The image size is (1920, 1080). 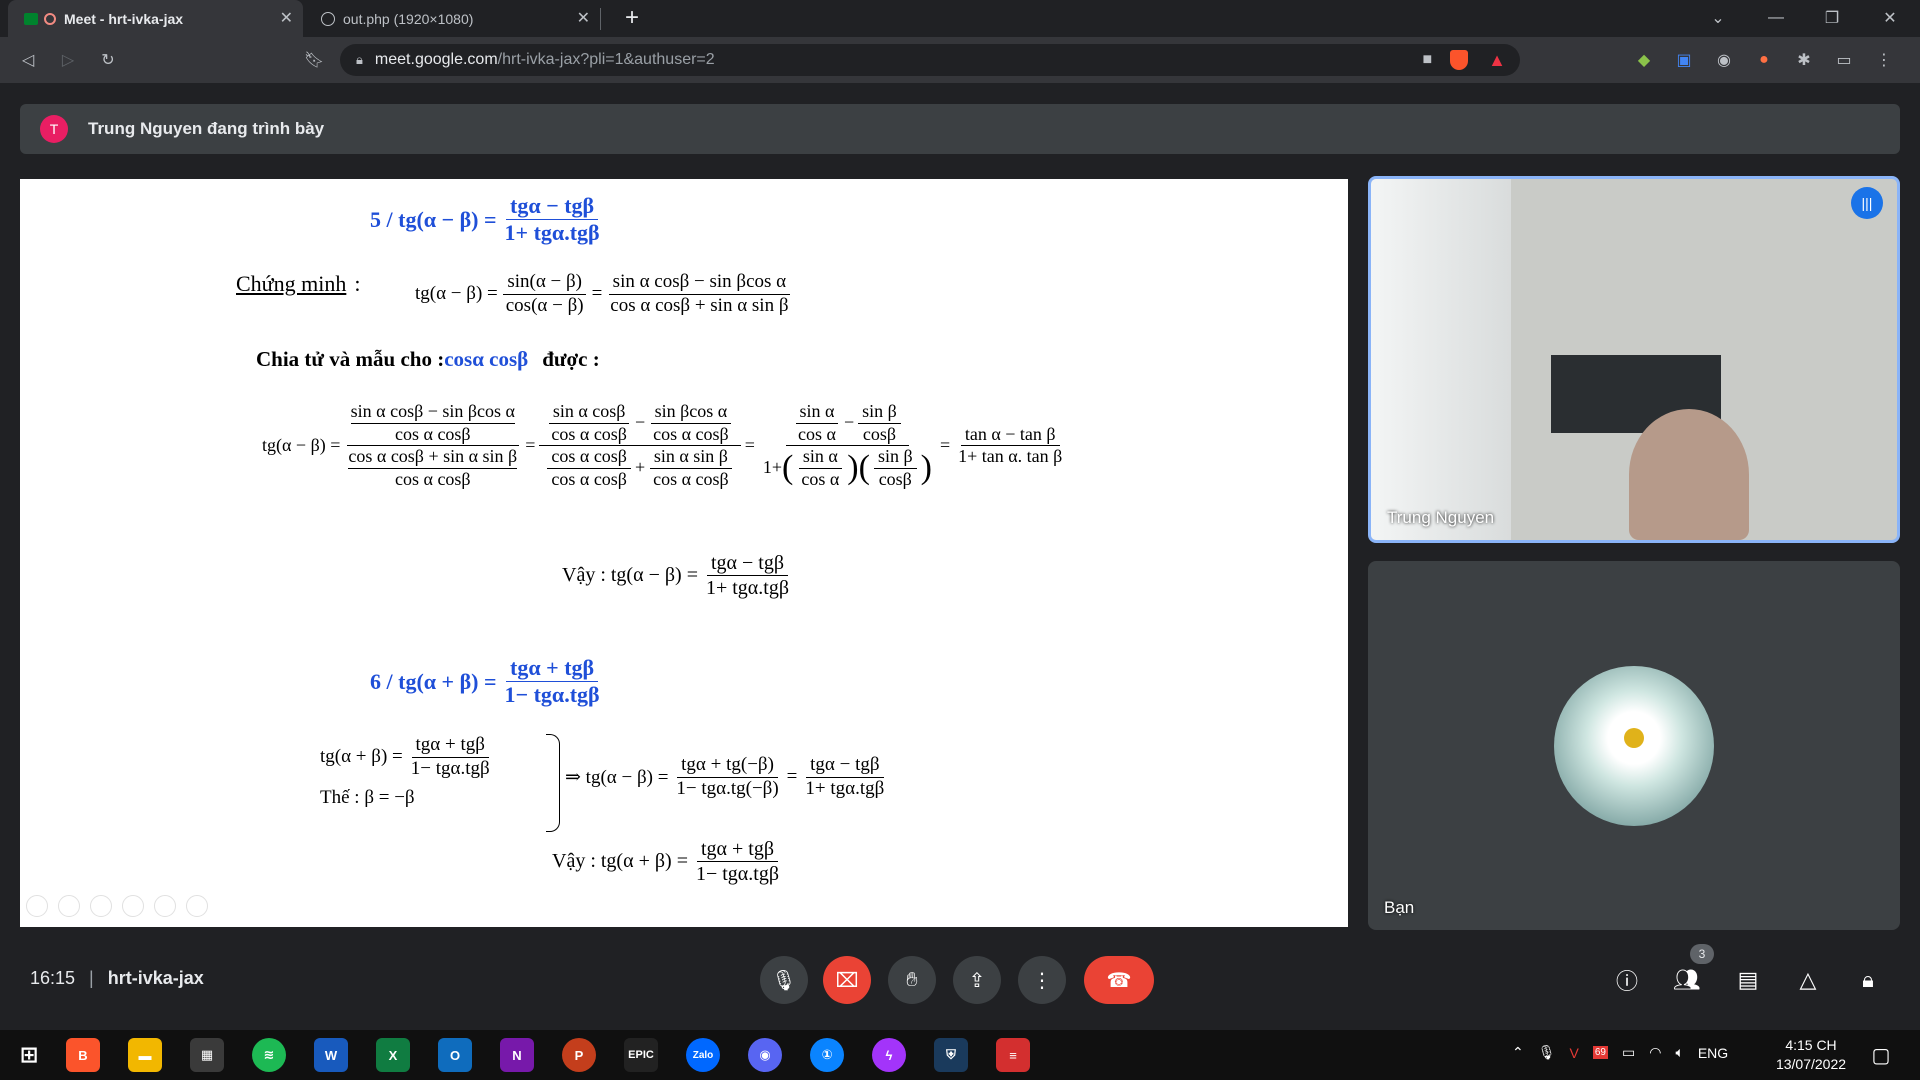 I want to click on brave-rewards-icon: ▲, so click(x=1497, y=60).